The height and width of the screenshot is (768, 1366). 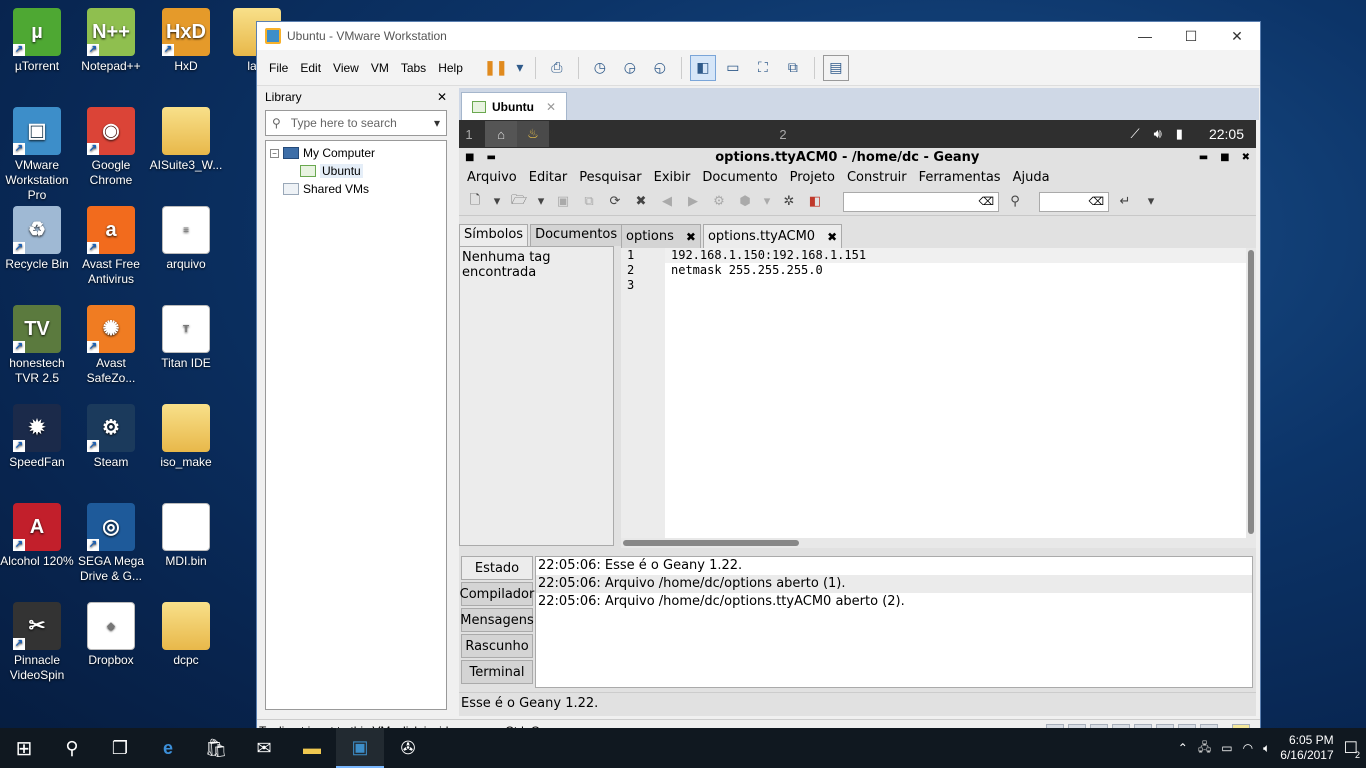 I want to click on desktop-icon: ▣VMware Workstation Pro, so click(x=37, y=155).